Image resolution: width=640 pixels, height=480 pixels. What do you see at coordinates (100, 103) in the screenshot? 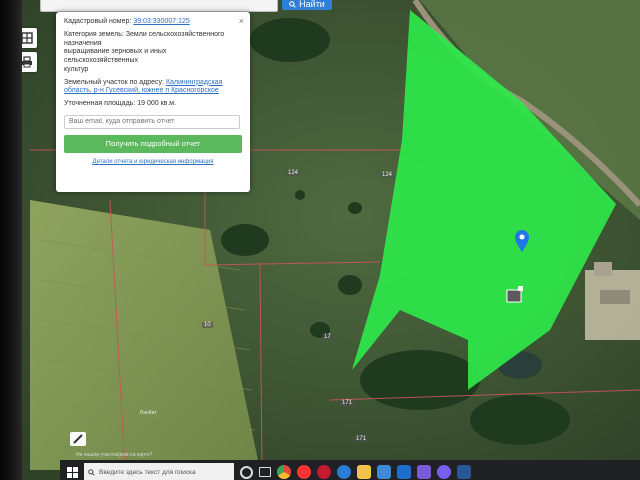
I see `area-label: Уточненная площадь:` at bounding box center [100, 103].